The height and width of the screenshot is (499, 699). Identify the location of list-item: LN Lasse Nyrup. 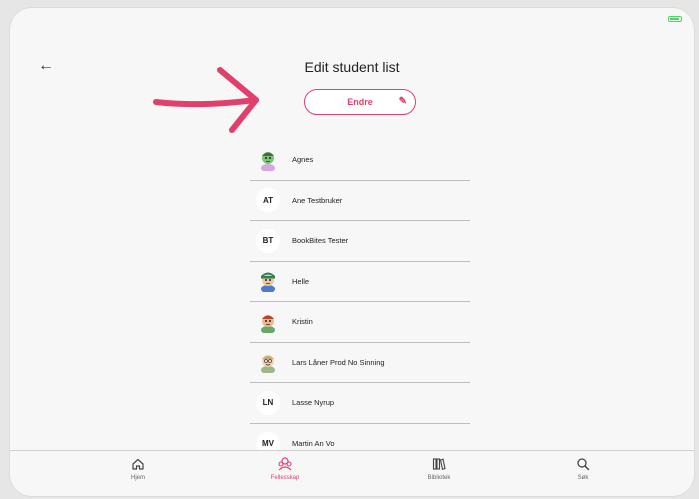
(360, 403).